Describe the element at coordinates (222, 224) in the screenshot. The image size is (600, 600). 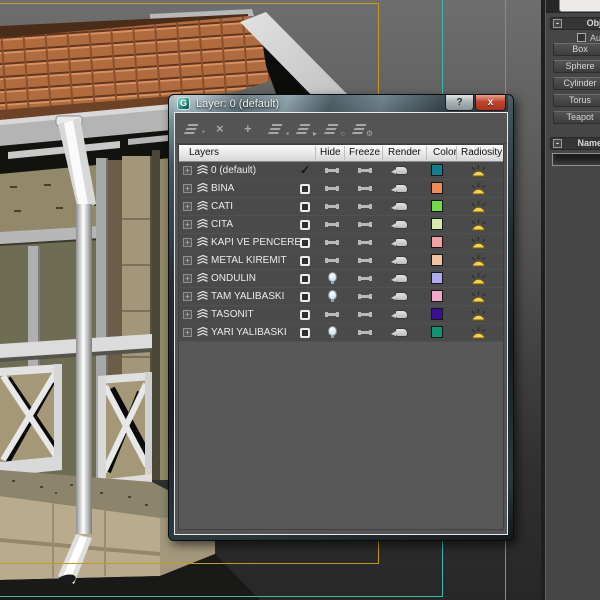
I see `layer-name: CITA` at that location.